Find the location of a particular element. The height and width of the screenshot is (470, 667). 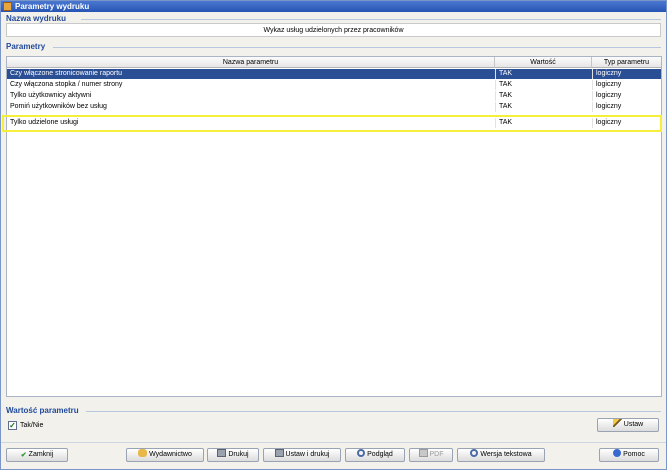

close-button: ✔ Zamknij is located at coordinates (37, 455).